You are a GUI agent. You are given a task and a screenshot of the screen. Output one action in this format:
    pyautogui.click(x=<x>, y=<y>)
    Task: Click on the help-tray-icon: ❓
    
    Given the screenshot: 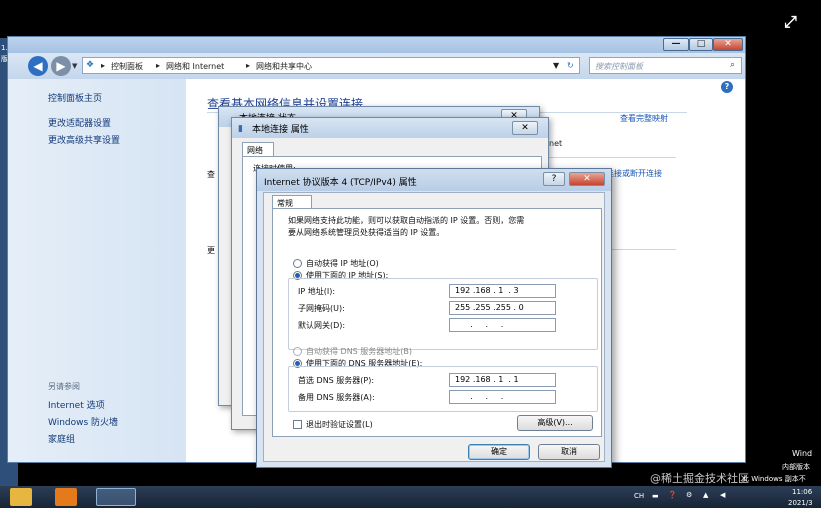 What is the action you would take?
    pyautogui.click(x=672, y=495)
    